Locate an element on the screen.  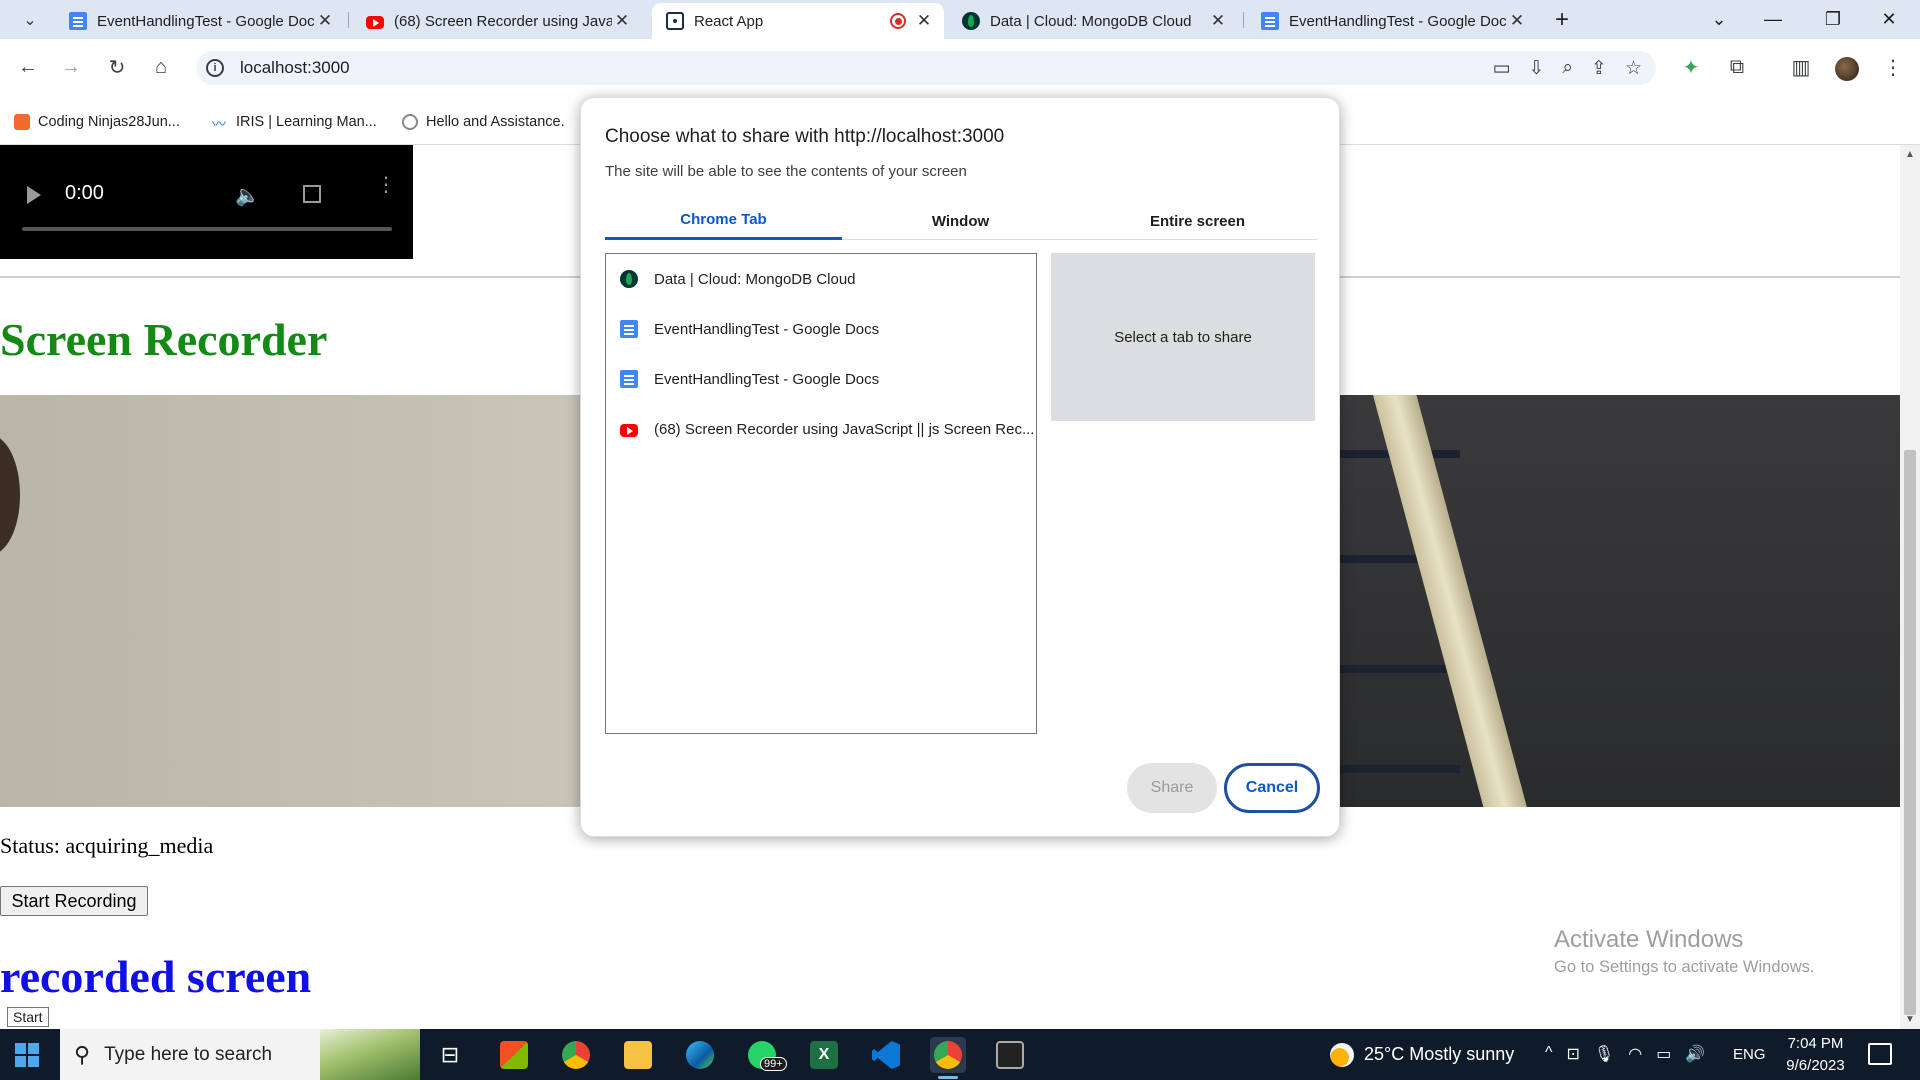
extensions-puzzle-icon: ⧉ is located at coordinates (1737, 67).